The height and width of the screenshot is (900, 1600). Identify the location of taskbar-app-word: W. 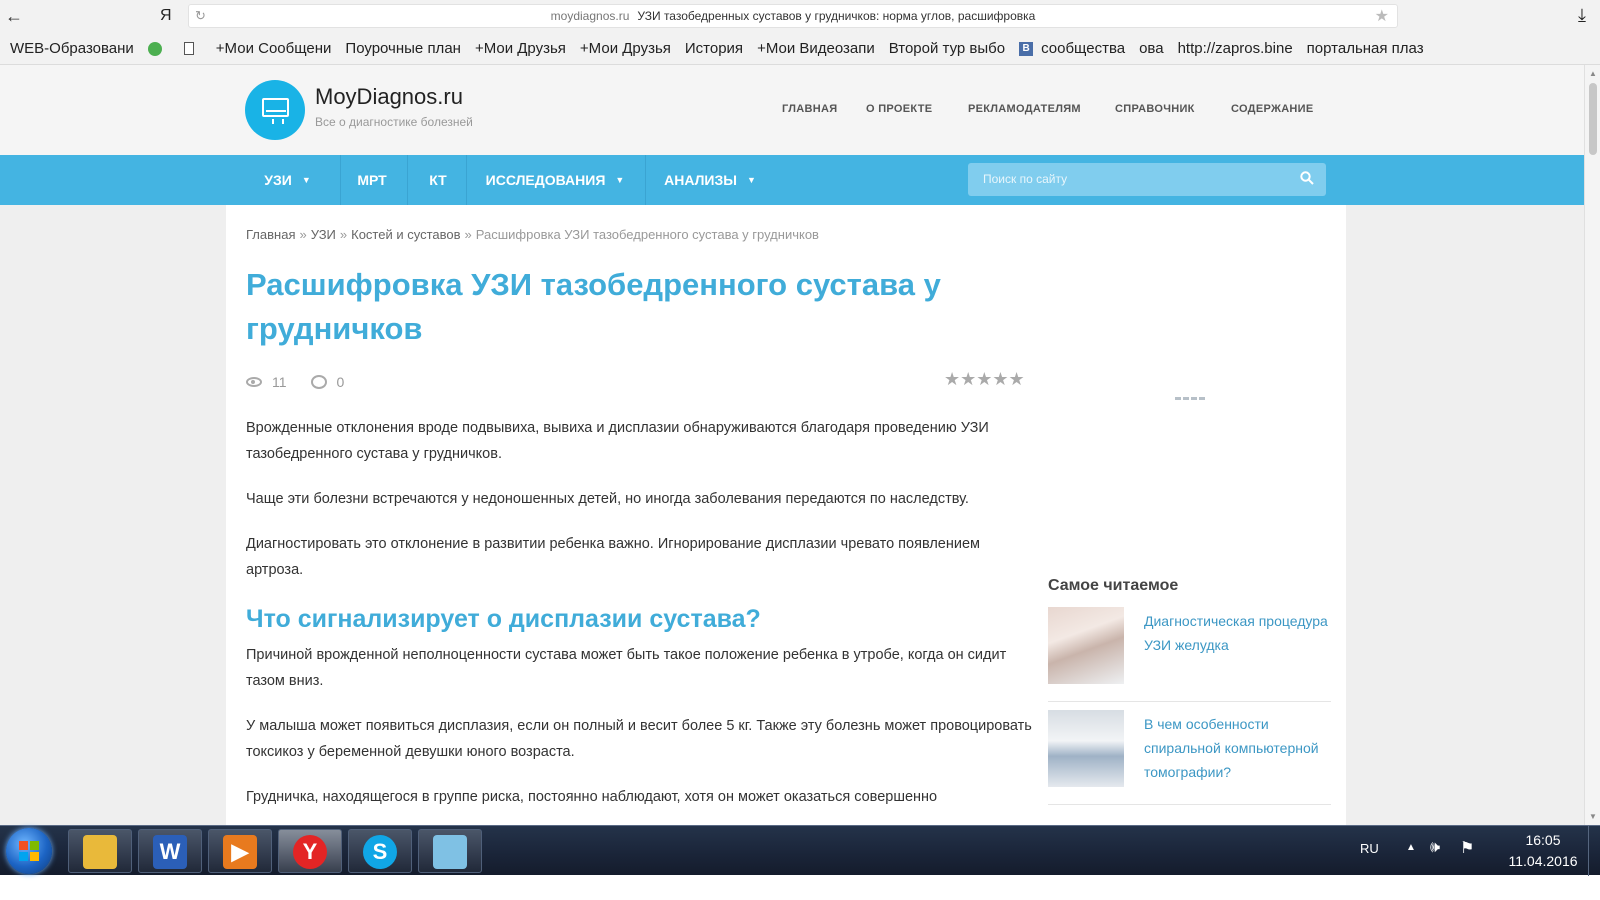
(170, 851).